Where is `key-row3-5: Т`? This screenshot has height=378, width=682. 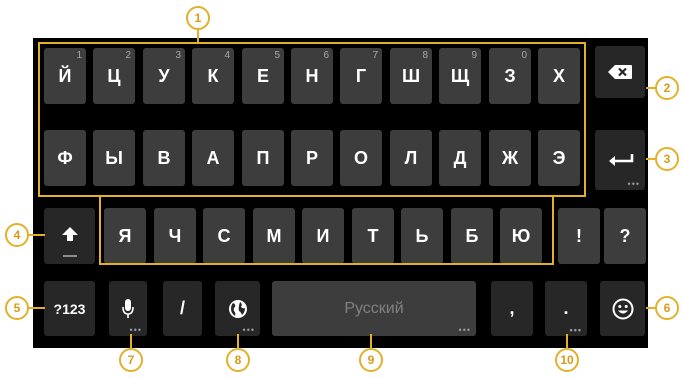
key-row3-5: Т is located at coordinates (373, 236).